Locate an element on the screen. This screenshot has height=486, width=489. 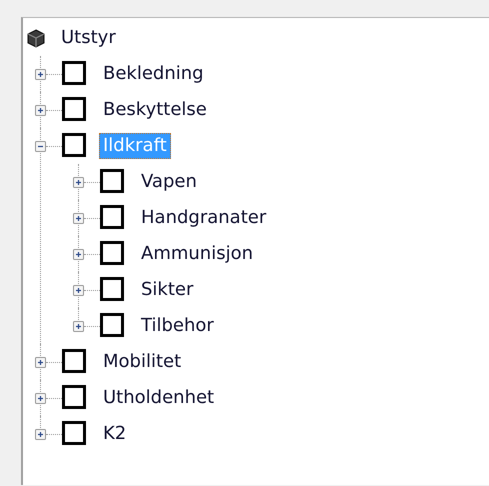
collapse-icon is located at coordinates (40, 146).